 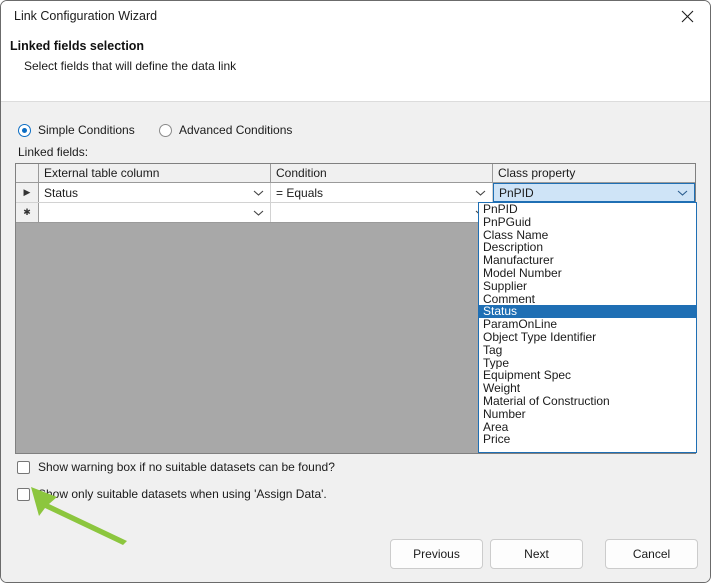 I want to click on dropdown-option: Equipment Spec, so click(x=587, y=375).